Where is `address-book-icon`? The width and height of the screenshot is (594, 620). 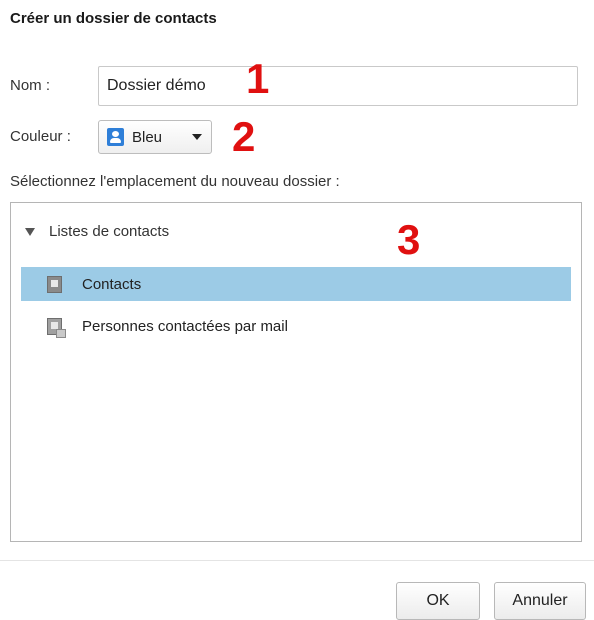
address-book-icon is located at coordinates (54, 284).